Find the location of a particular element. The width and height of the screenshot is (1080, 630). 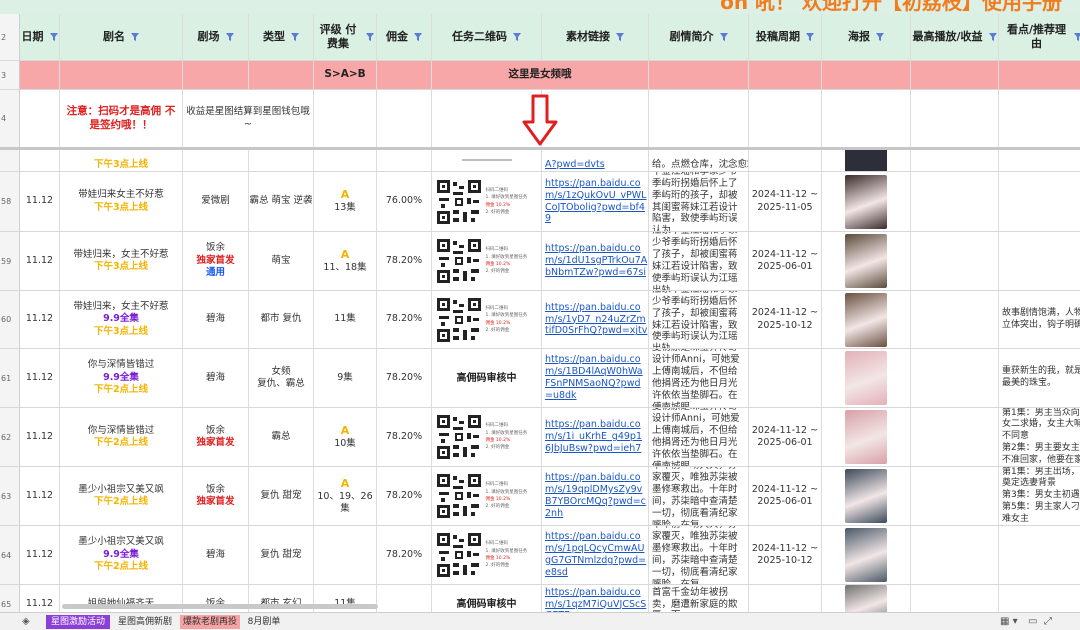

rating-cell: 9集 is located at coordinates (345, 378).